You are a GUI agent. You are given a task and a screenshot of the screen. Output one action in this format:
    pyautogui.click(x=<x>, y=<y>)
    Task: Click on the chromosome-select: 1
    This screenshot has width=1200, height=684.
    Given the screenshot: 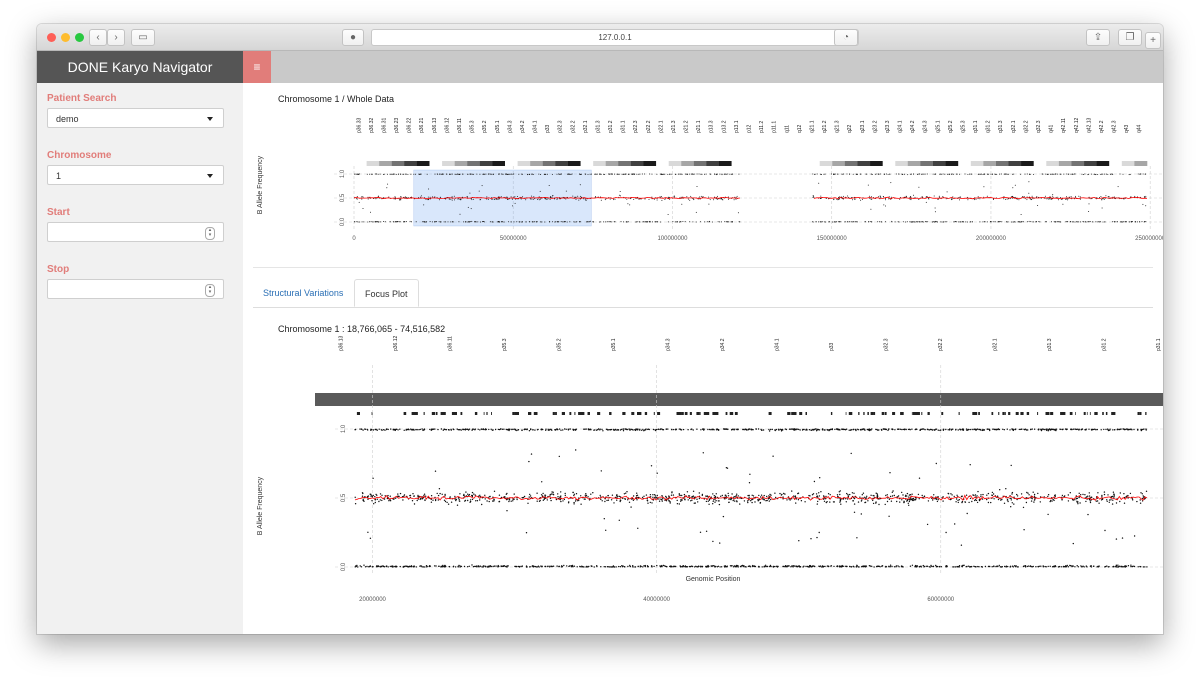 What is the action you would take?
    pyautogui.click(x=135, y=175)
    